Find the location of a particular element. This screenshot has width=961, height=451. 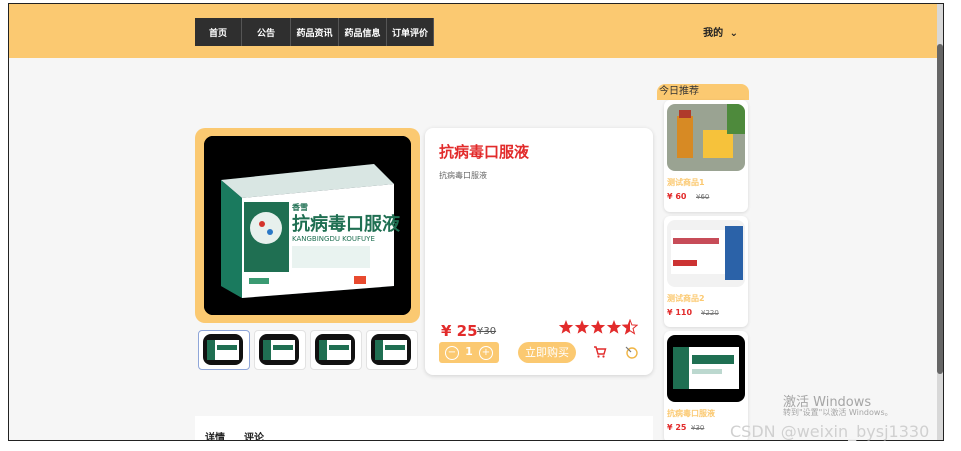

user-menu: 我的 ⌄ is located at coordinates (720, 31).